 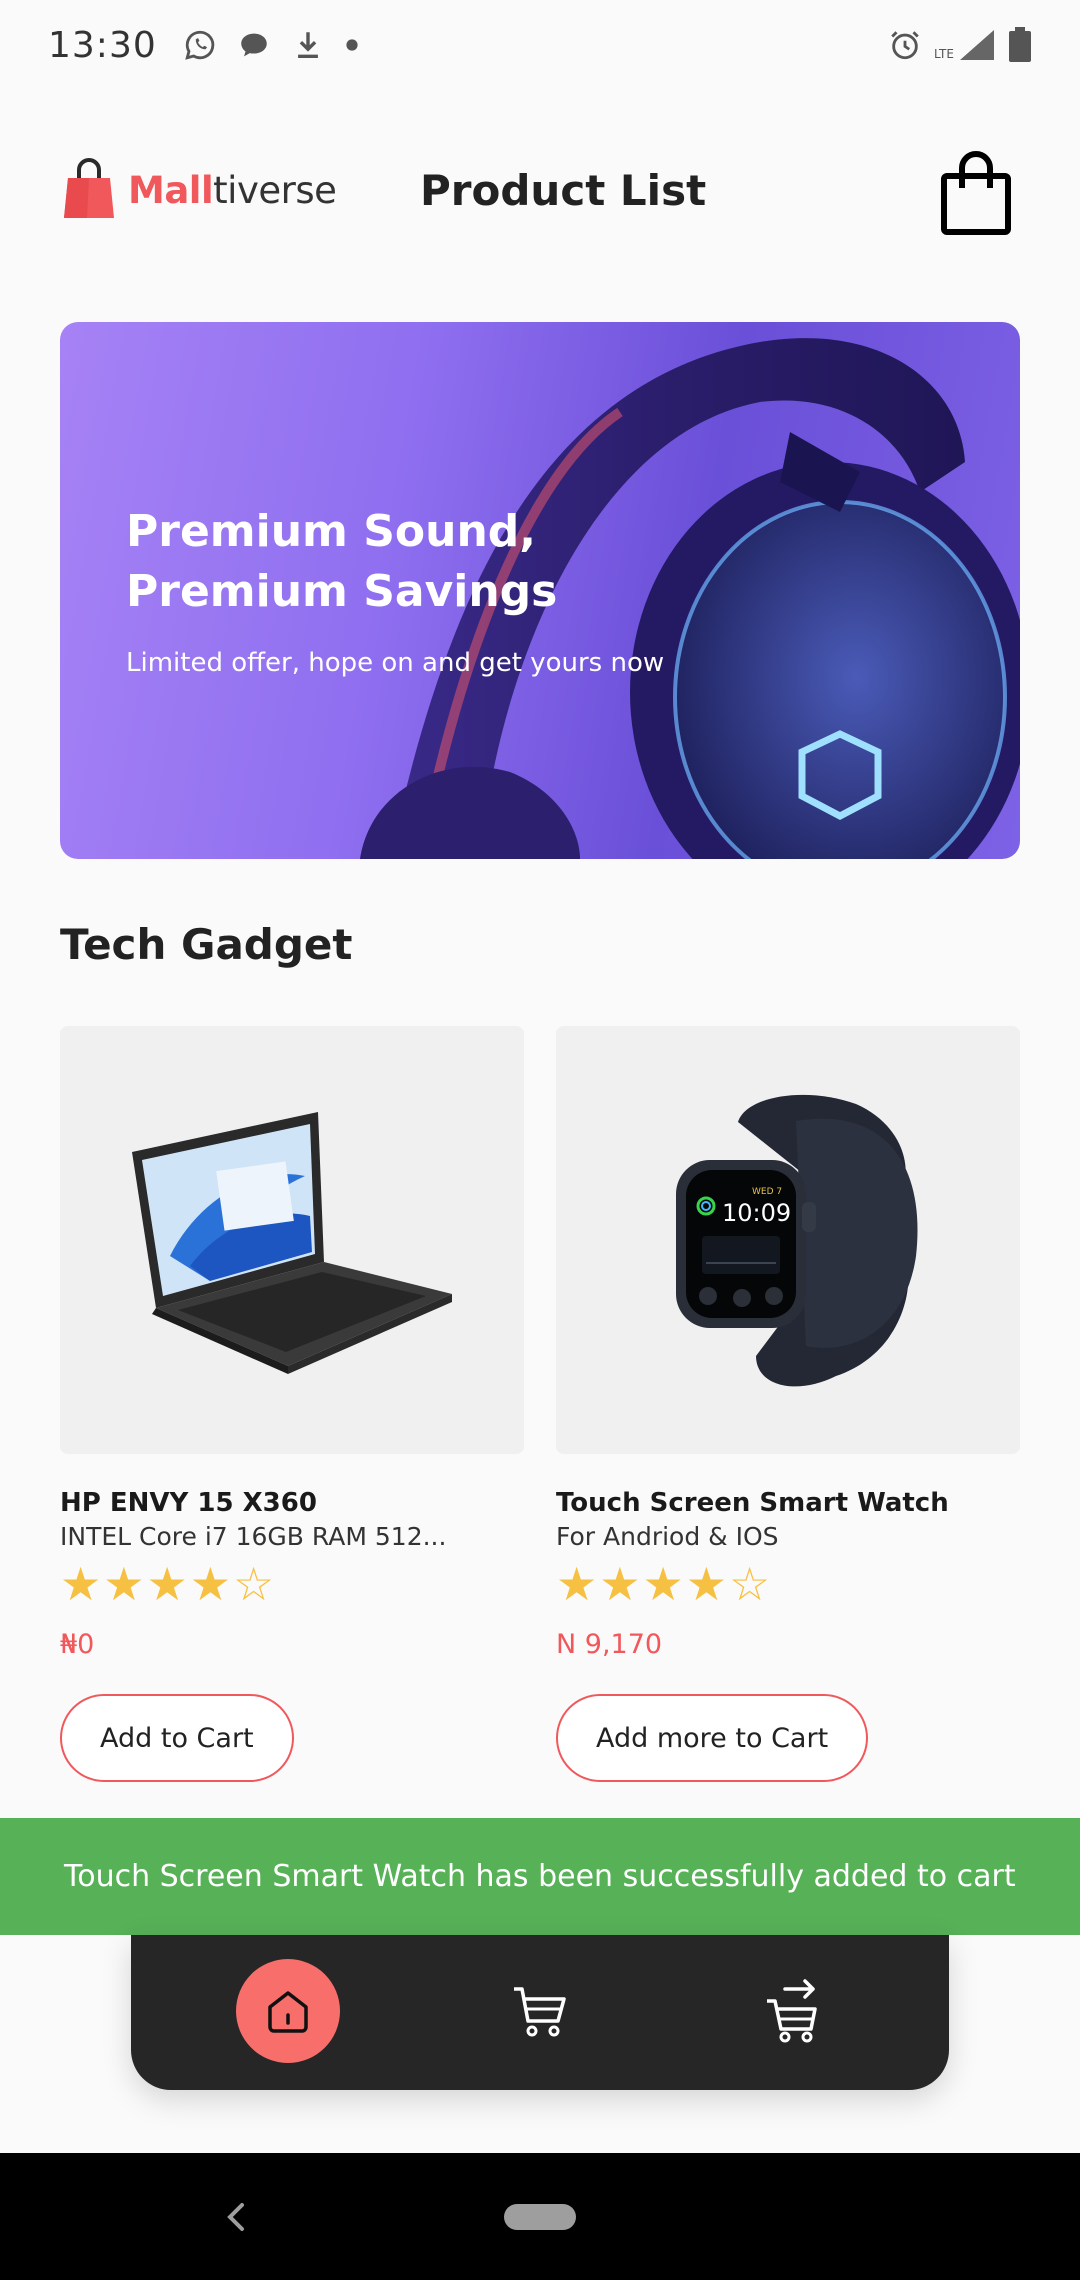 What do you see at coordinates (752, 1503) in the screenshot?
I see `product-name: Touch Screen Smart Watch` at bounding box center [752, 1503].